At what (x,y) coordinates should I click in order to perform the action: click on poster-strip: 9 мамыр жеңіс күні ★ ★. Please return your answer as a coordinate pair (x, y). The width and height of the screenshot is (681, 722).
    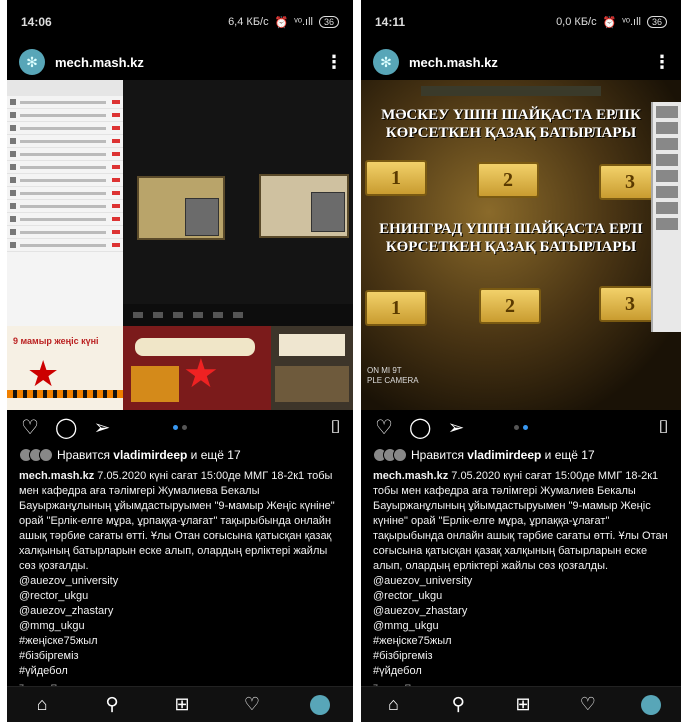
    Looking at the image, I should click on (180, 368).